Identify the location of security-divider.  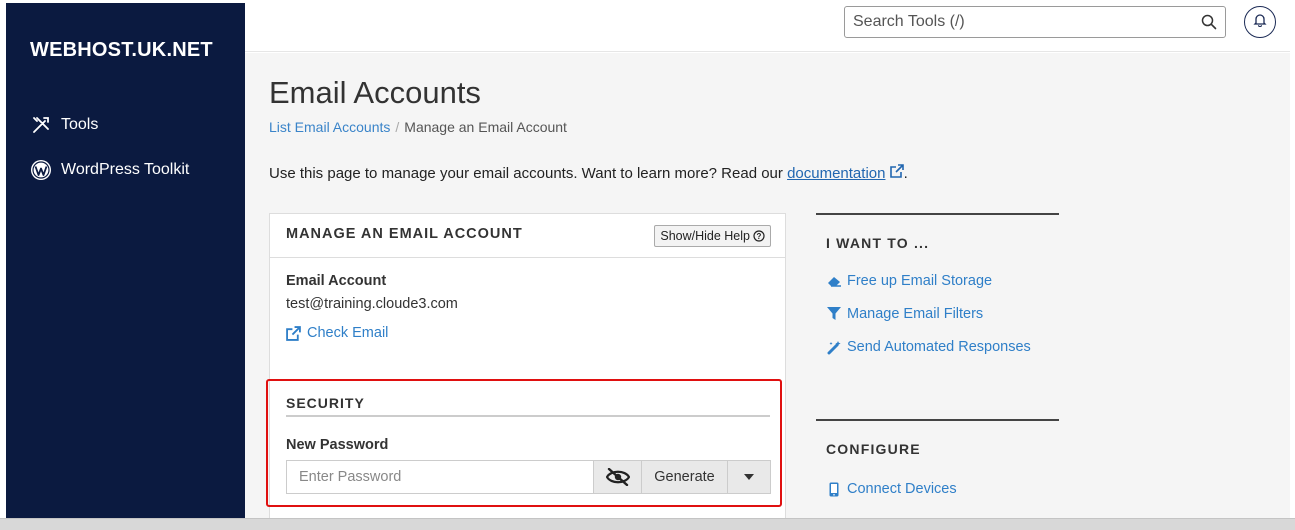
(528, 416).